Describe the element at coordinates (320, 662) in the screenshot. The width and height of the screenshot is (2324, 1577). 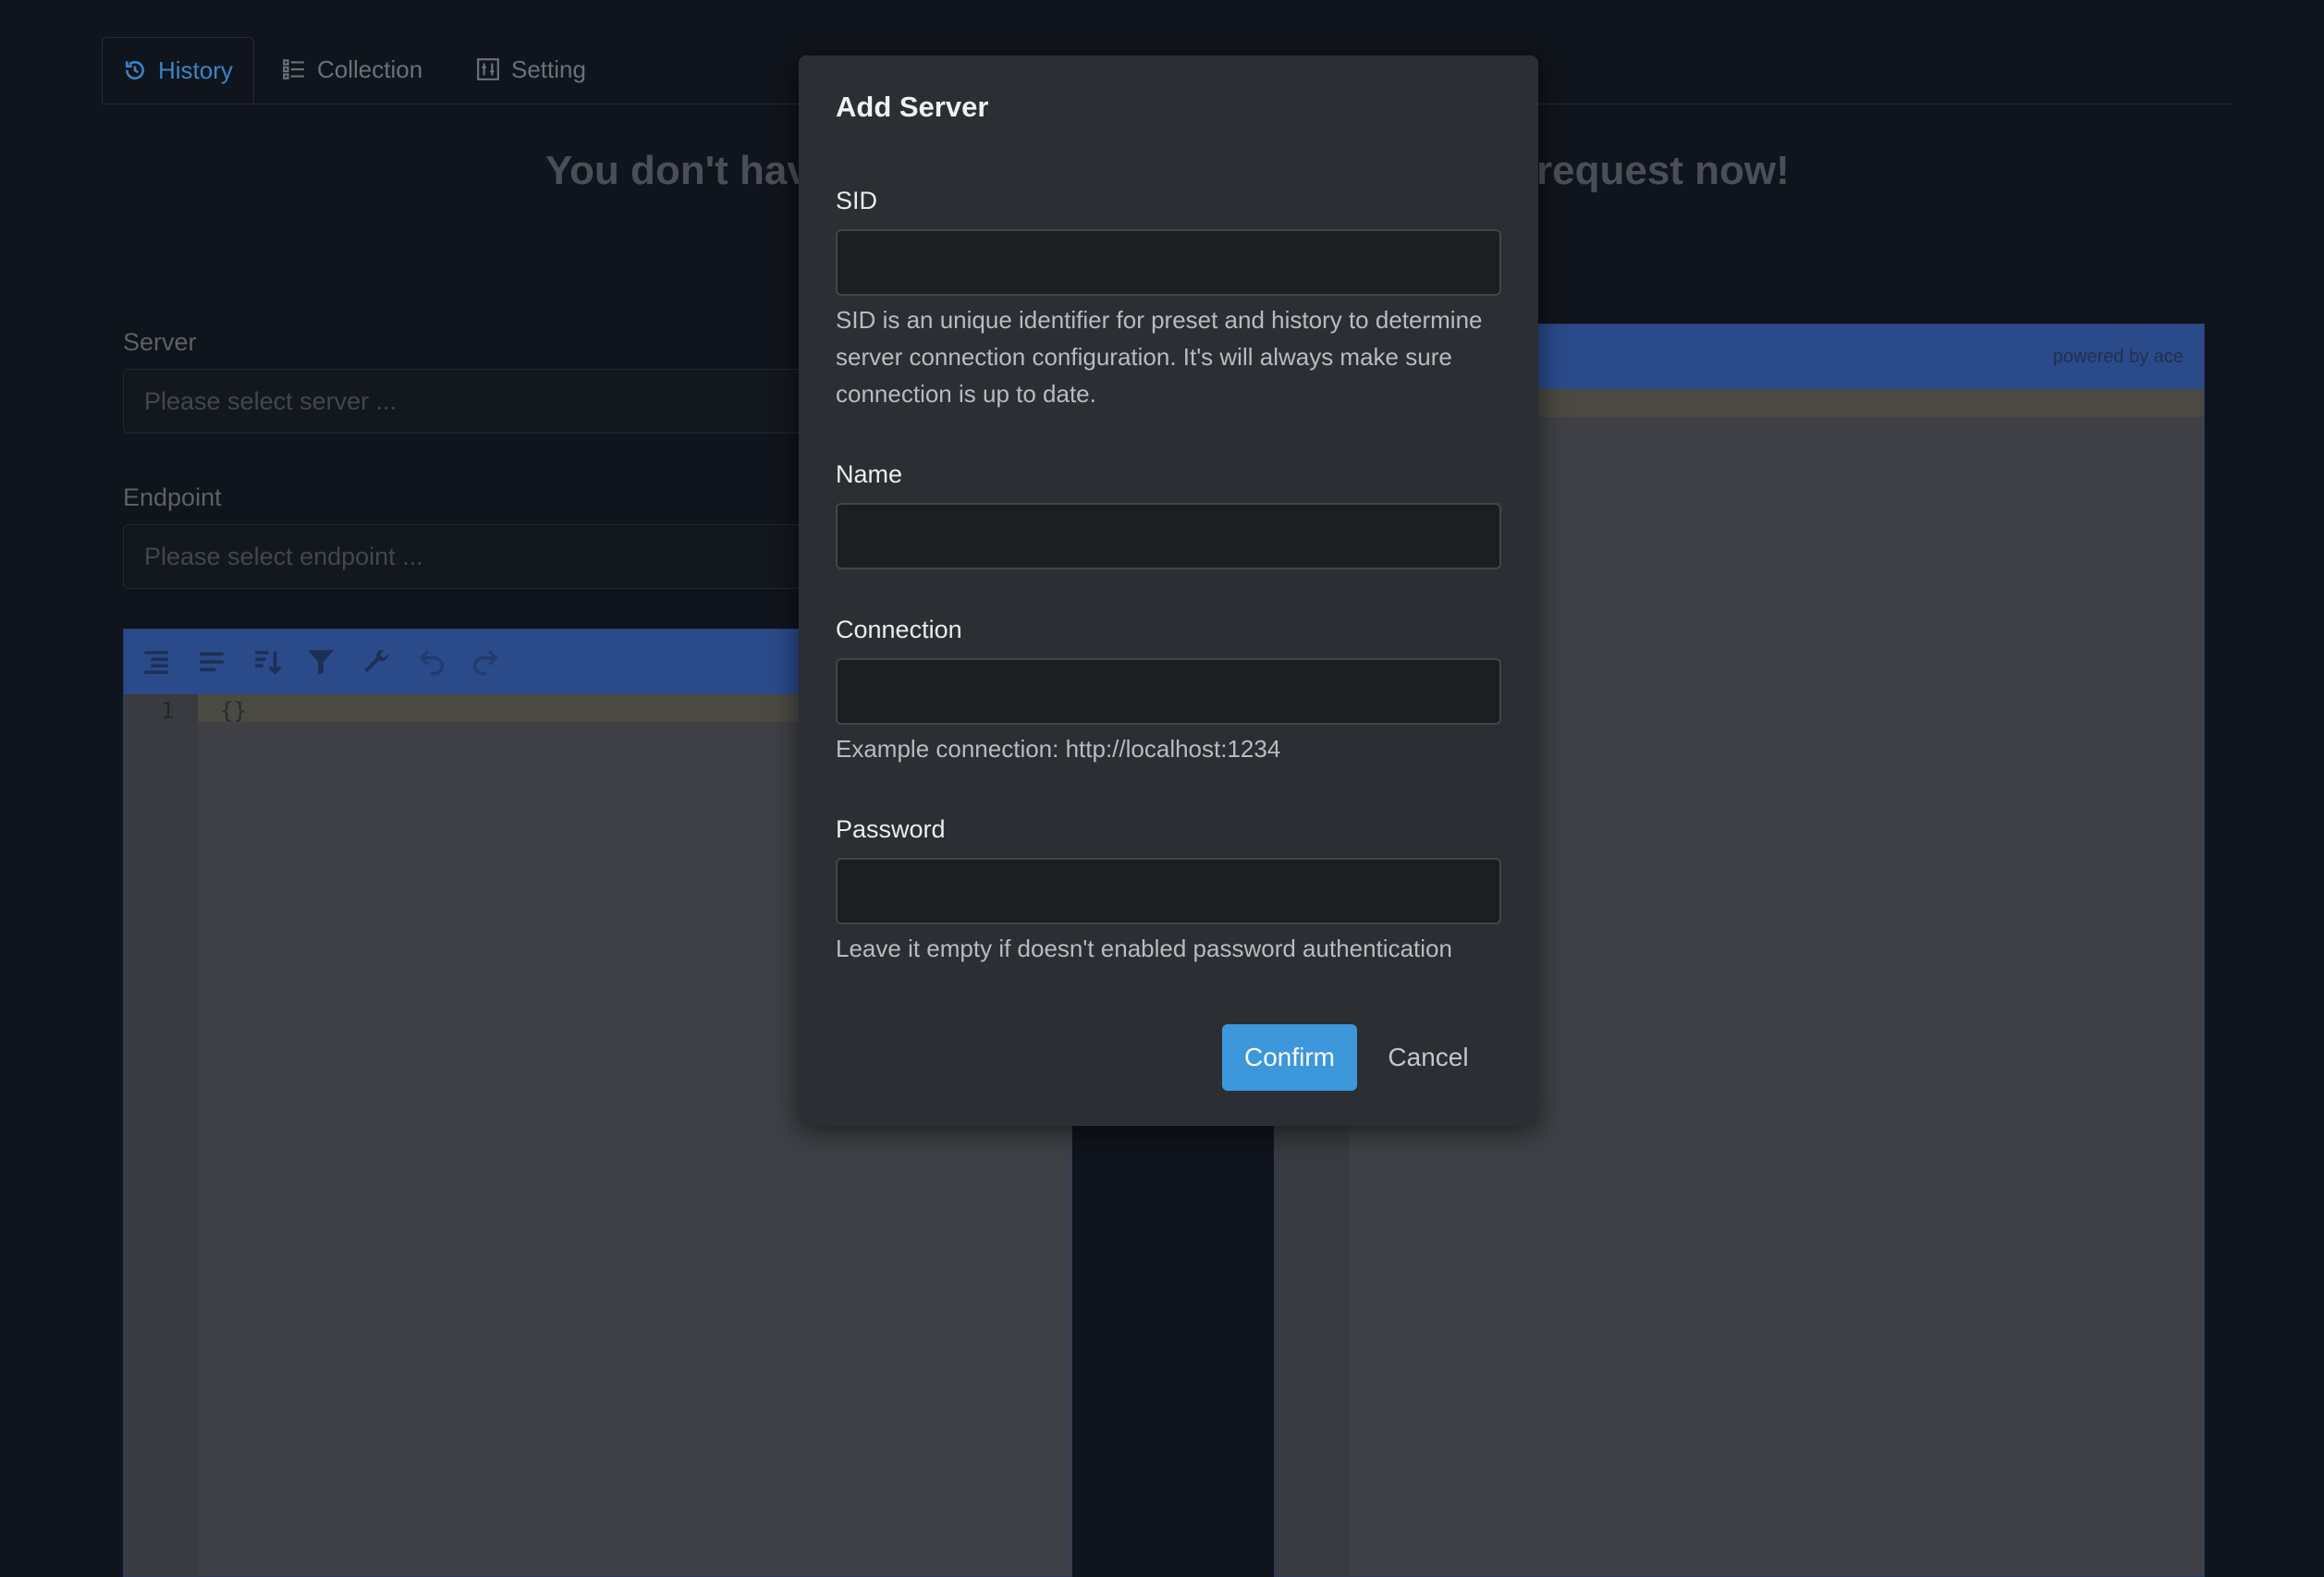
I see `filter-icon` at that location.